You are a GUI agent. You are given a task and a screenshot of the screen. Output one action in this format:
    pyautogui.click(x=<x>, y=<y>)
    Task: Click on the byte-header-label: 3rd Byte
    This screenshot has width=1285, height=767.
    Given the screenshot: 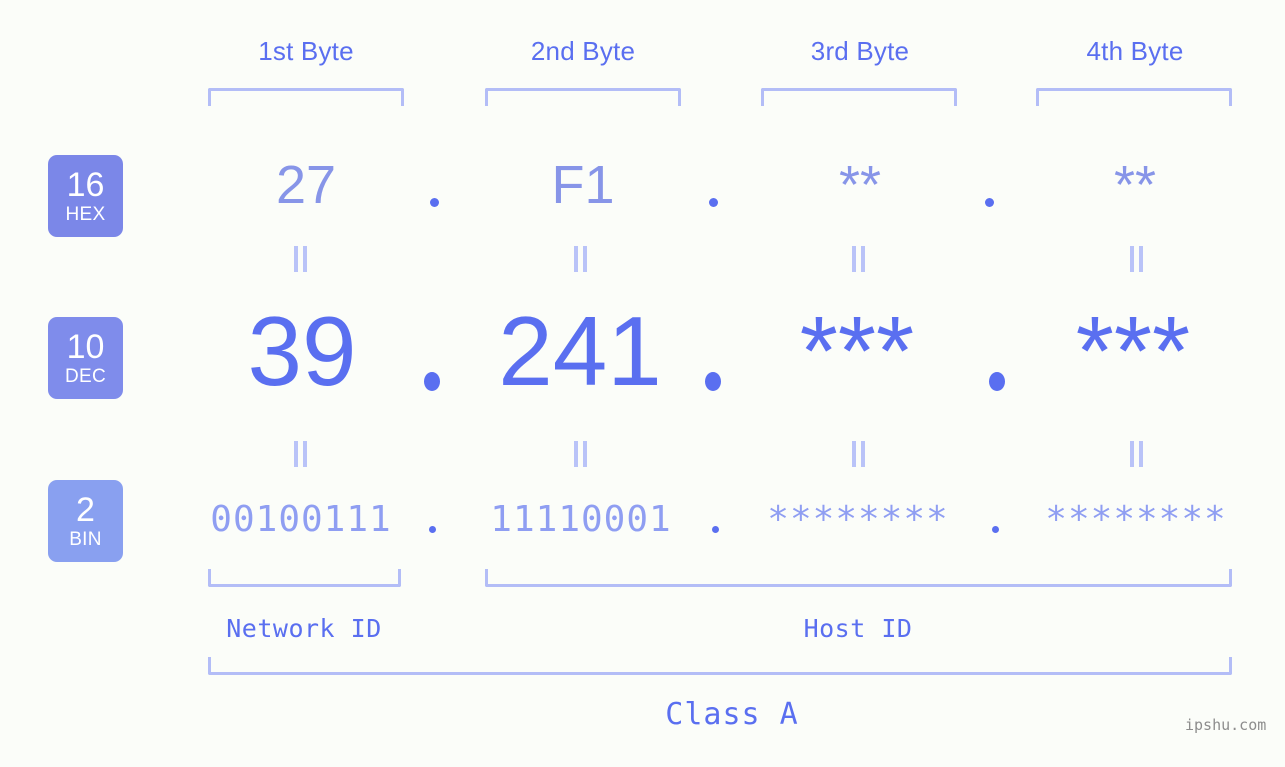 What is the action you would take?
    pyautogui.click(x=860, y=51)
    